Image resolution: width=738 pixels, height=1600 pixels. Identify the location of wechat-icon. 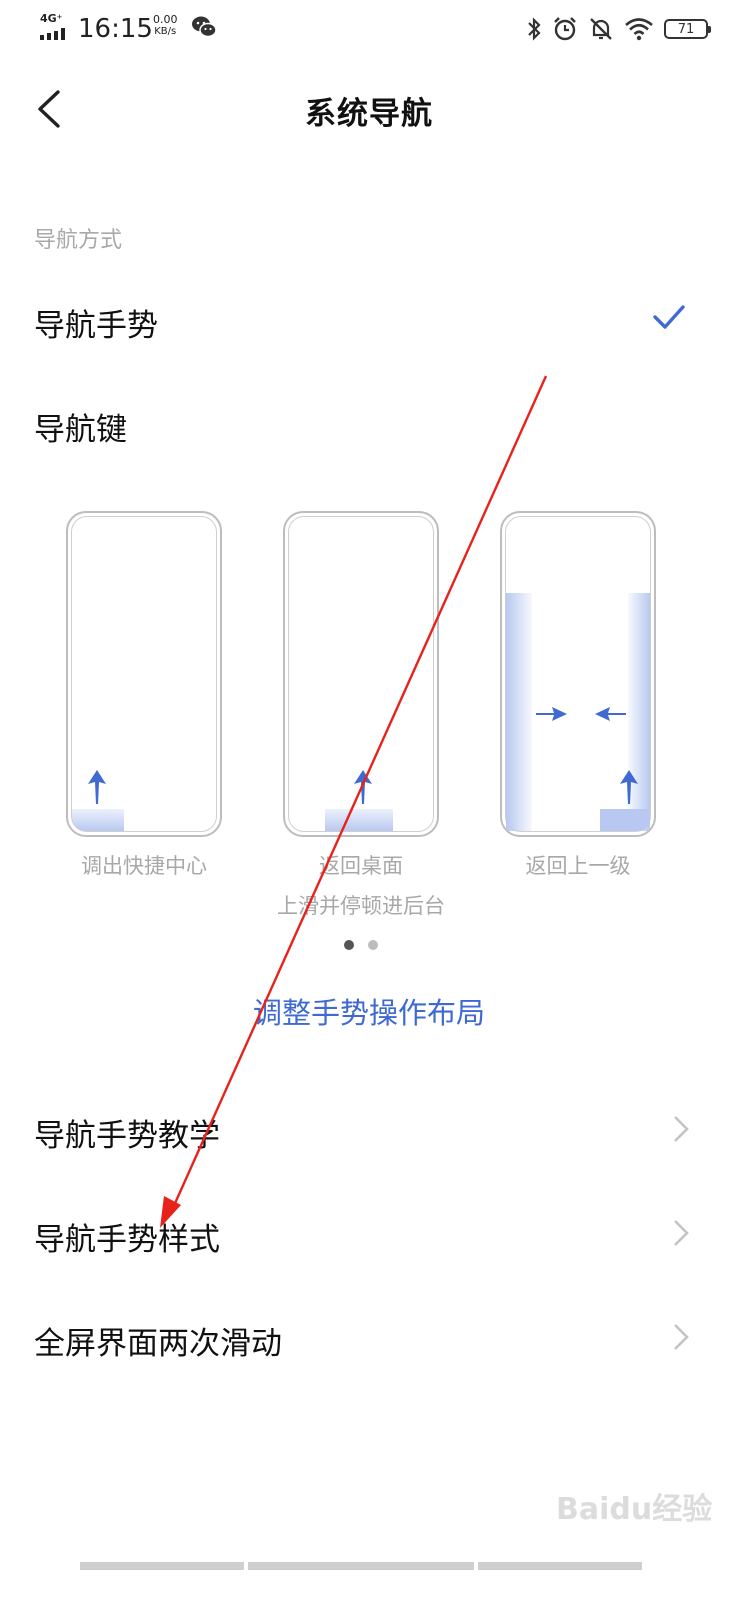
(204, 27).